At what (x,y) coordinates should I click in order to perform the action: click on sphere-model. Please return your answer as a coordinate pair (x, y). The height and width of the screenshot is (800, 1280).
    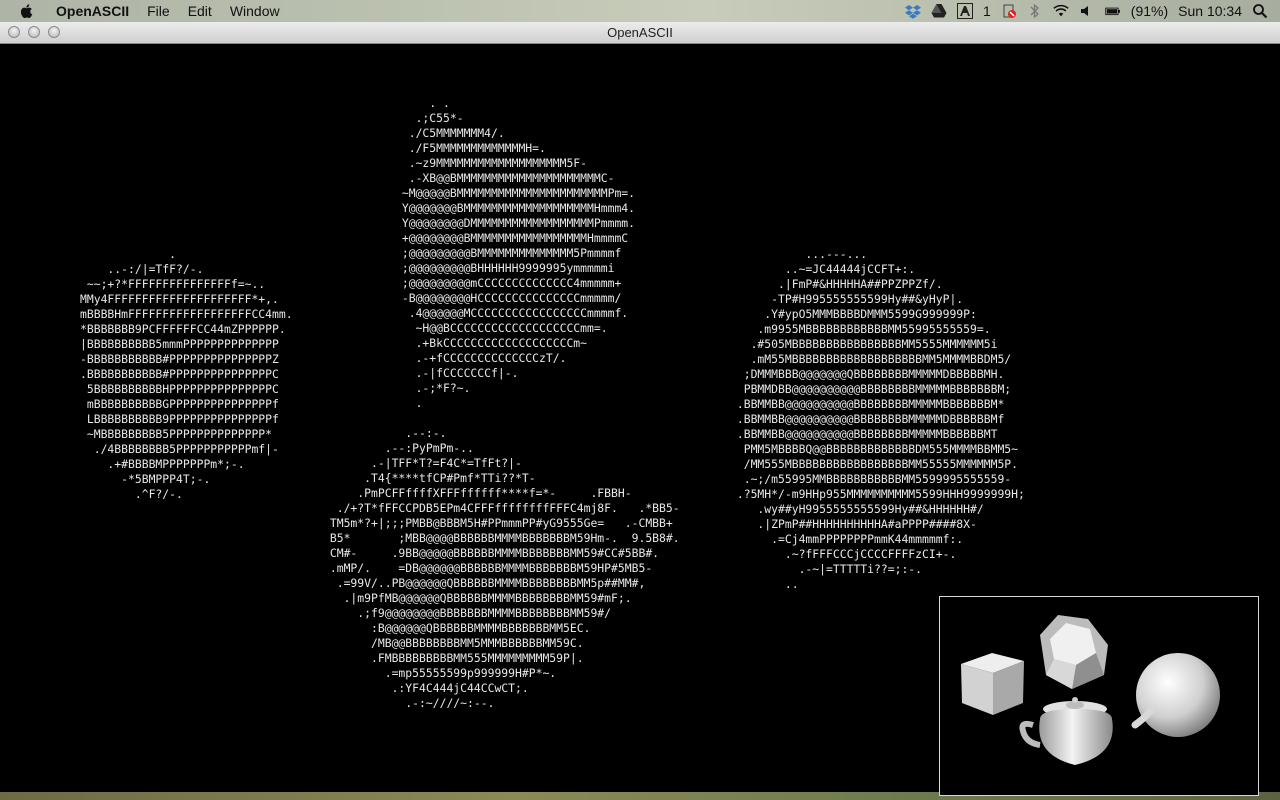
    Looking at the image, I should click on (1178, 695).